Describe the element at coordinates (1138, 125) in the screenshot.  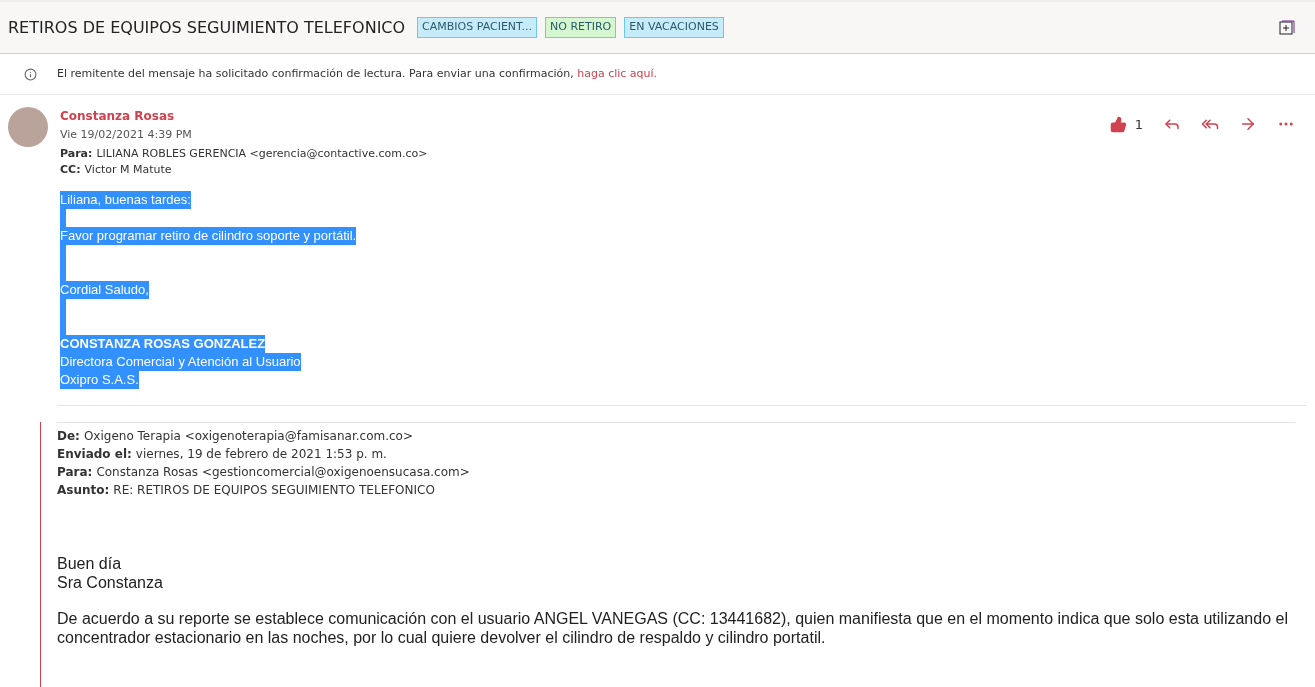
I see `like-count: 1` at that location.